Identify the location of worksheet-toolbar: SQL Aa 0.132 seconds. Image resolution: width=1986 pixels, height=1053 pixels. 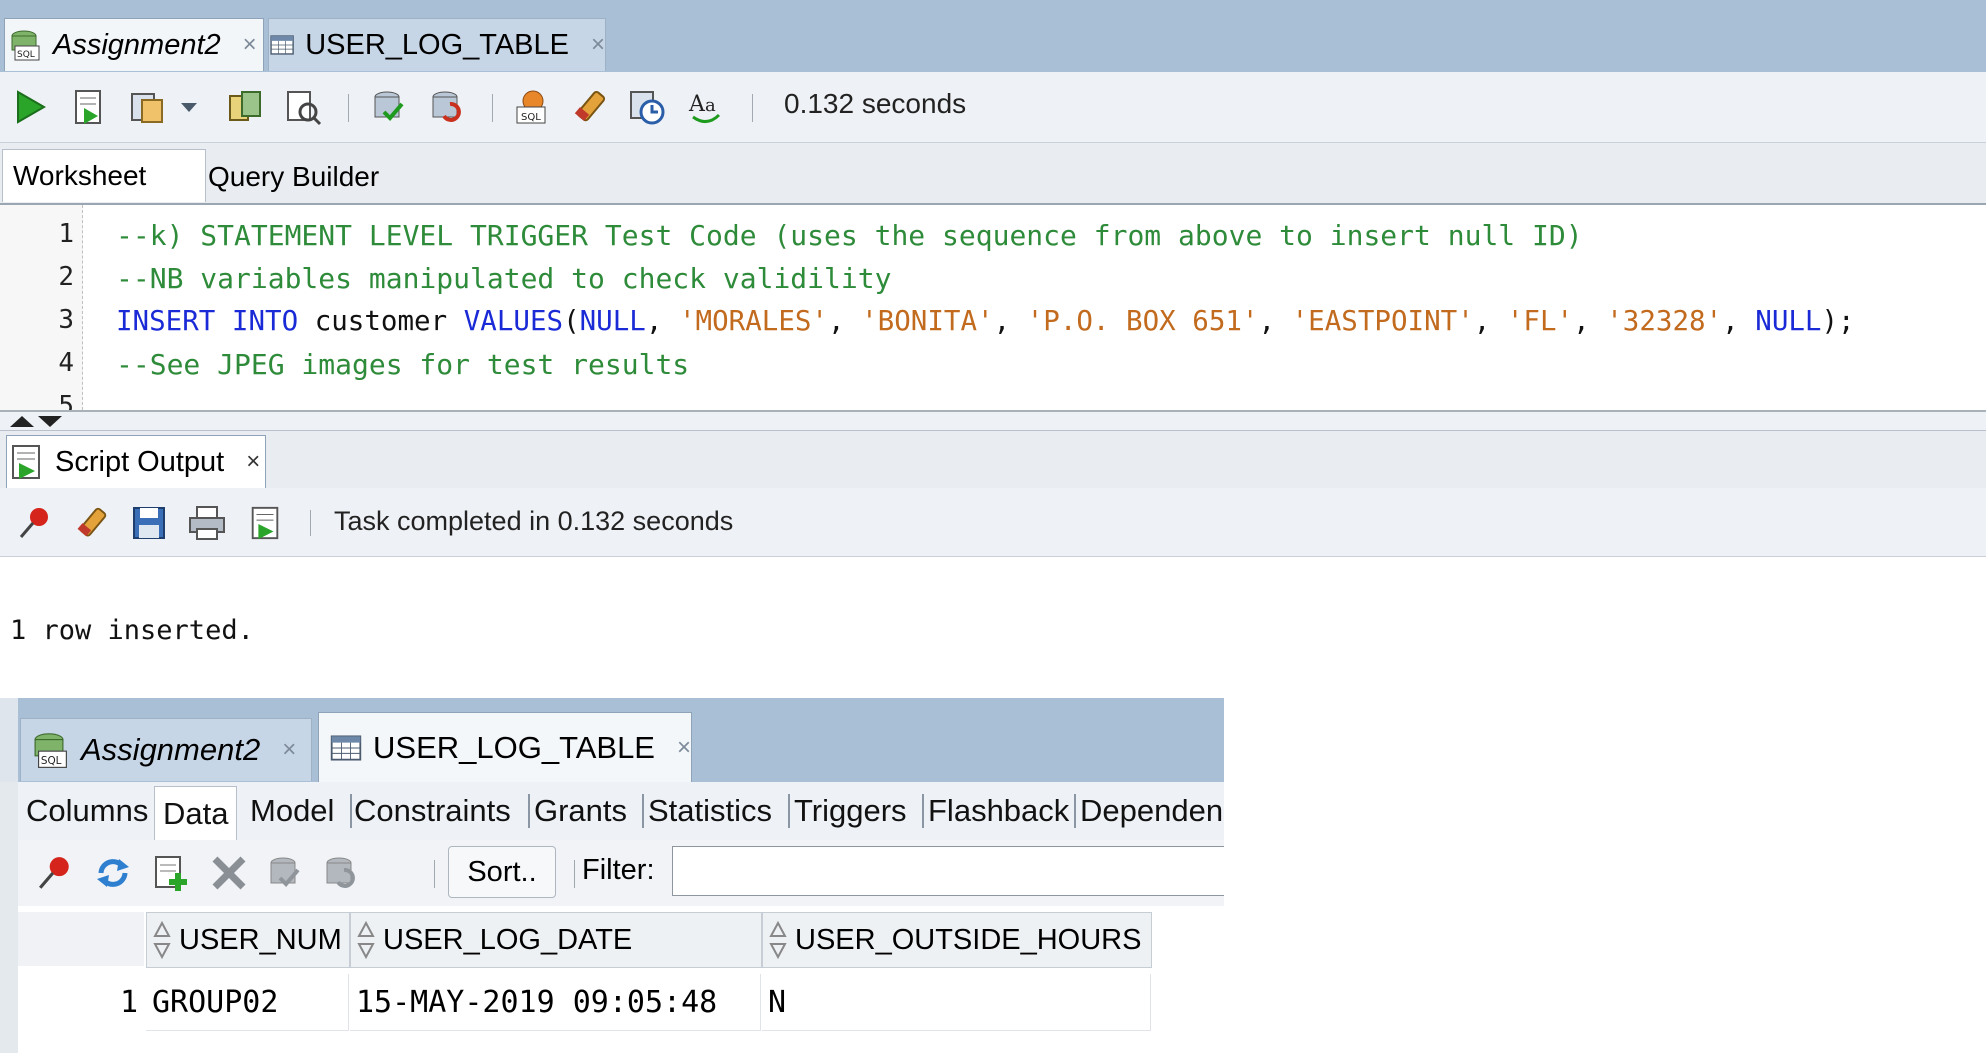
(993, 107).